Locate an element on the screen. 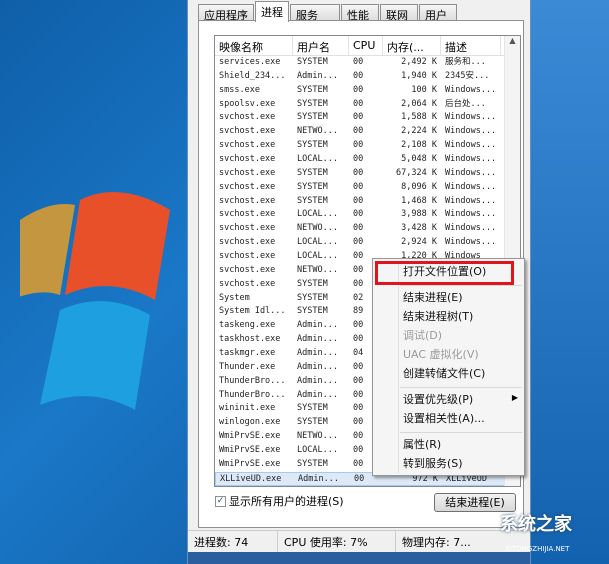 This screenshot has width=609, height=564. menu-debug: 调试(D) is located at coordinates (423, 335).